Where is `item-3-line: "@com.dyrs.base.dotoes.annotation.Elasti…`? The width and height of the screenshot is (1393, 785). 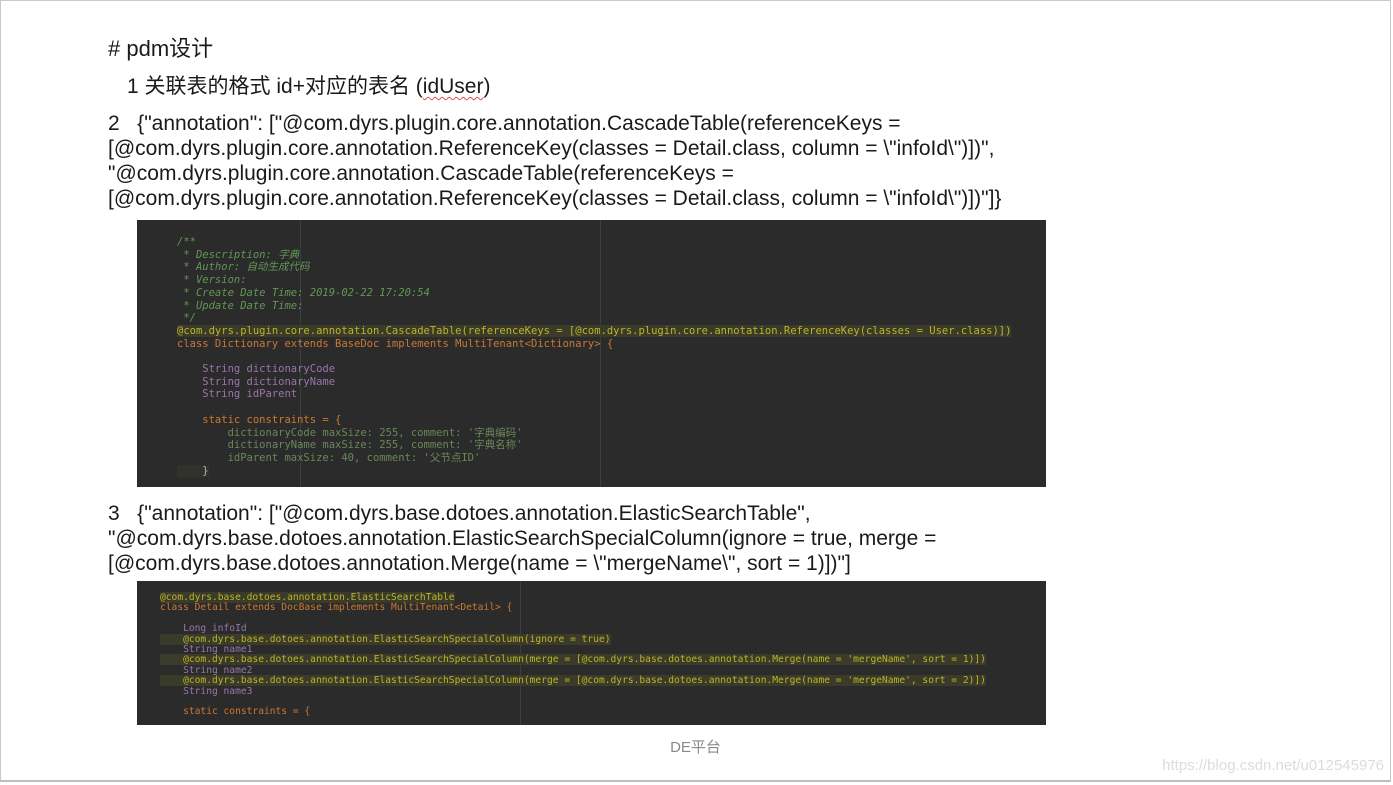
item-3-line: "@com.dyrs.base.dotoes.annotation.Elasti… is located at coordinates (522, 538).